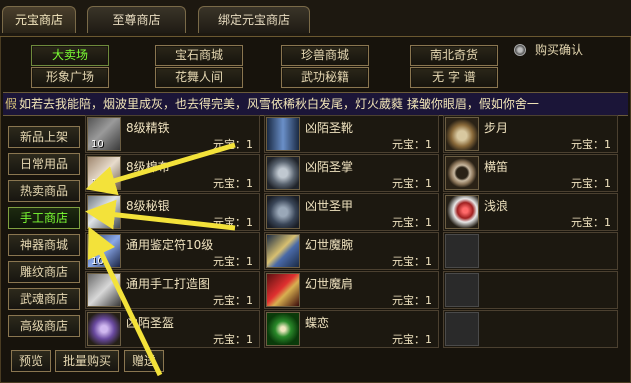 Image resolution: width=631 pixels, height=383 pixels. I want to click on marquee-cap: 假, so click(11, 104).